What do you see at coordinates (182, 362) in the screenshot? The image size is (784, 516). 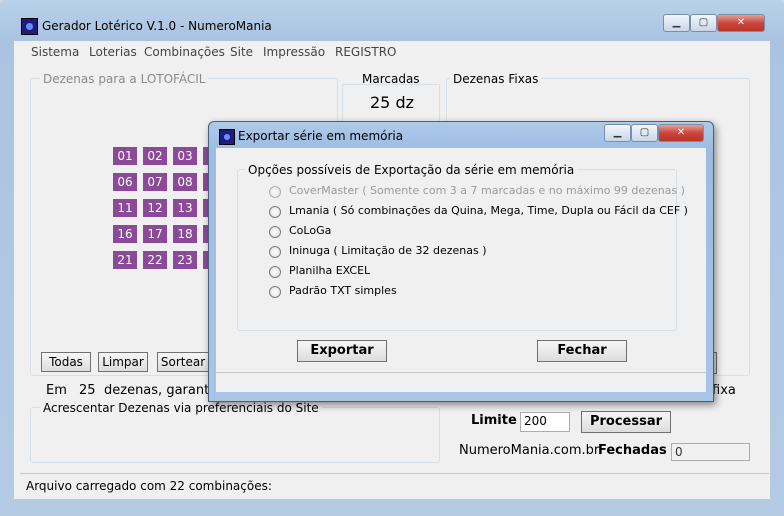 I see `sortear-button: Sortear` at bounding box center [182, 362].